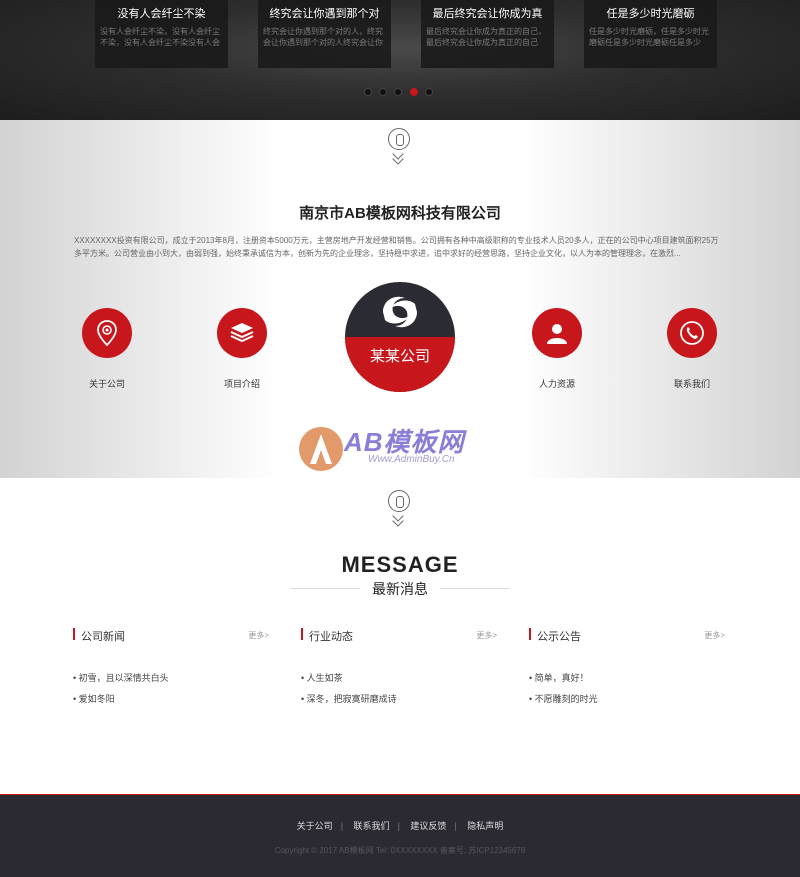 The width and height of the screenshot is (800, 877). What do you see at coordinates (315, 826) in the screenshot?
I see `footer-link-about: 关于公司` at bounding box center [315, 826].